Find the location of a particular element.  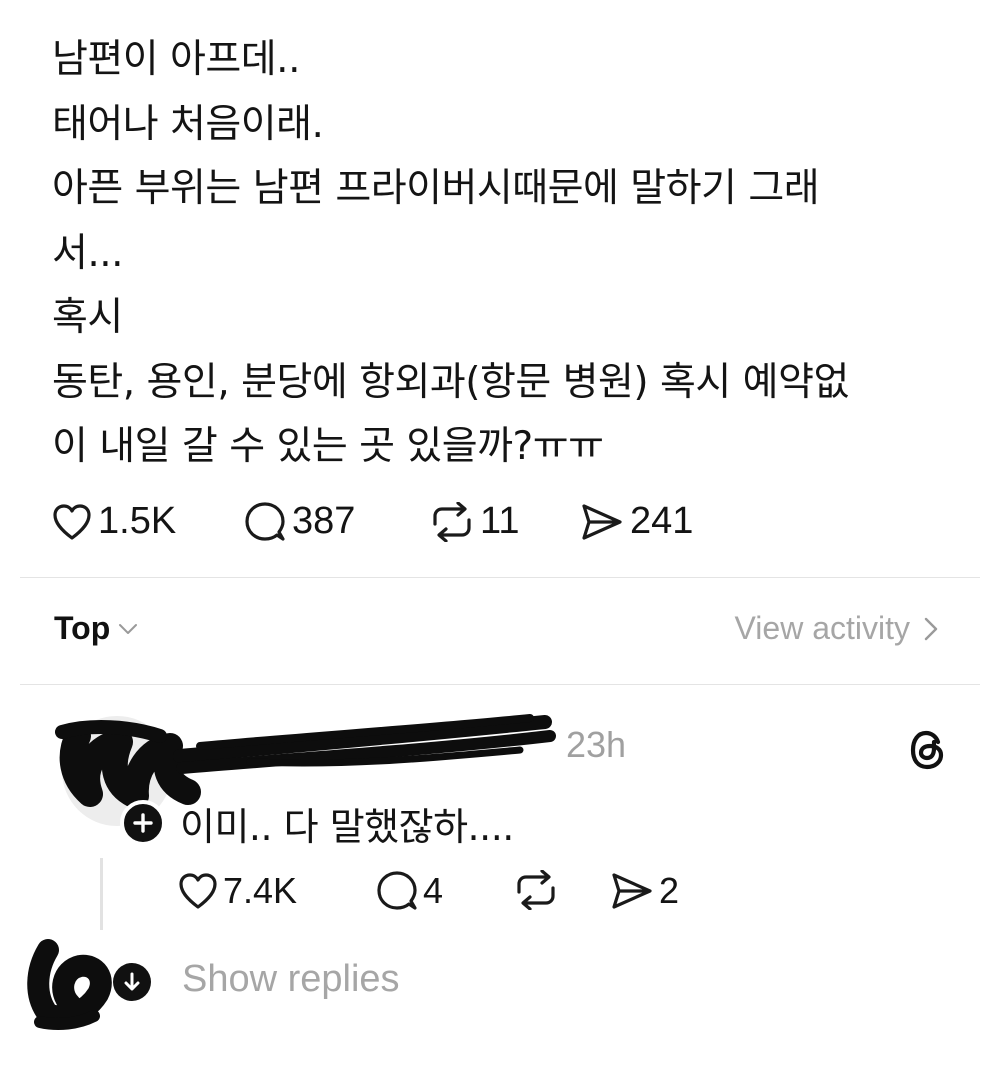

threads-logo-icon is located at coordinates (928, 750).